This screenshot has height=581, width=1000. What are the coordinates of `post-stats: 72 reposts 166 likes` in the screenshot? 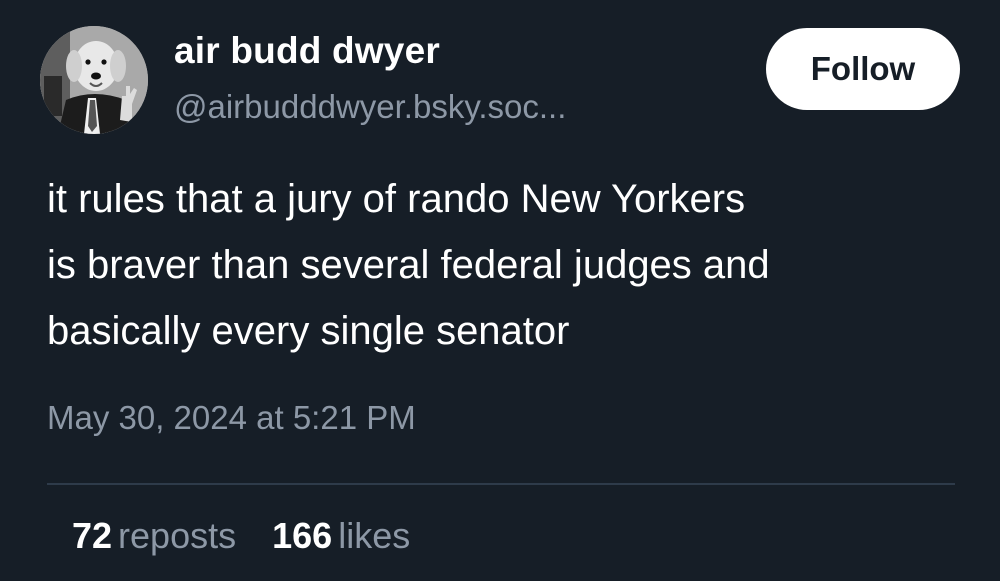 It's located at (254, 536).